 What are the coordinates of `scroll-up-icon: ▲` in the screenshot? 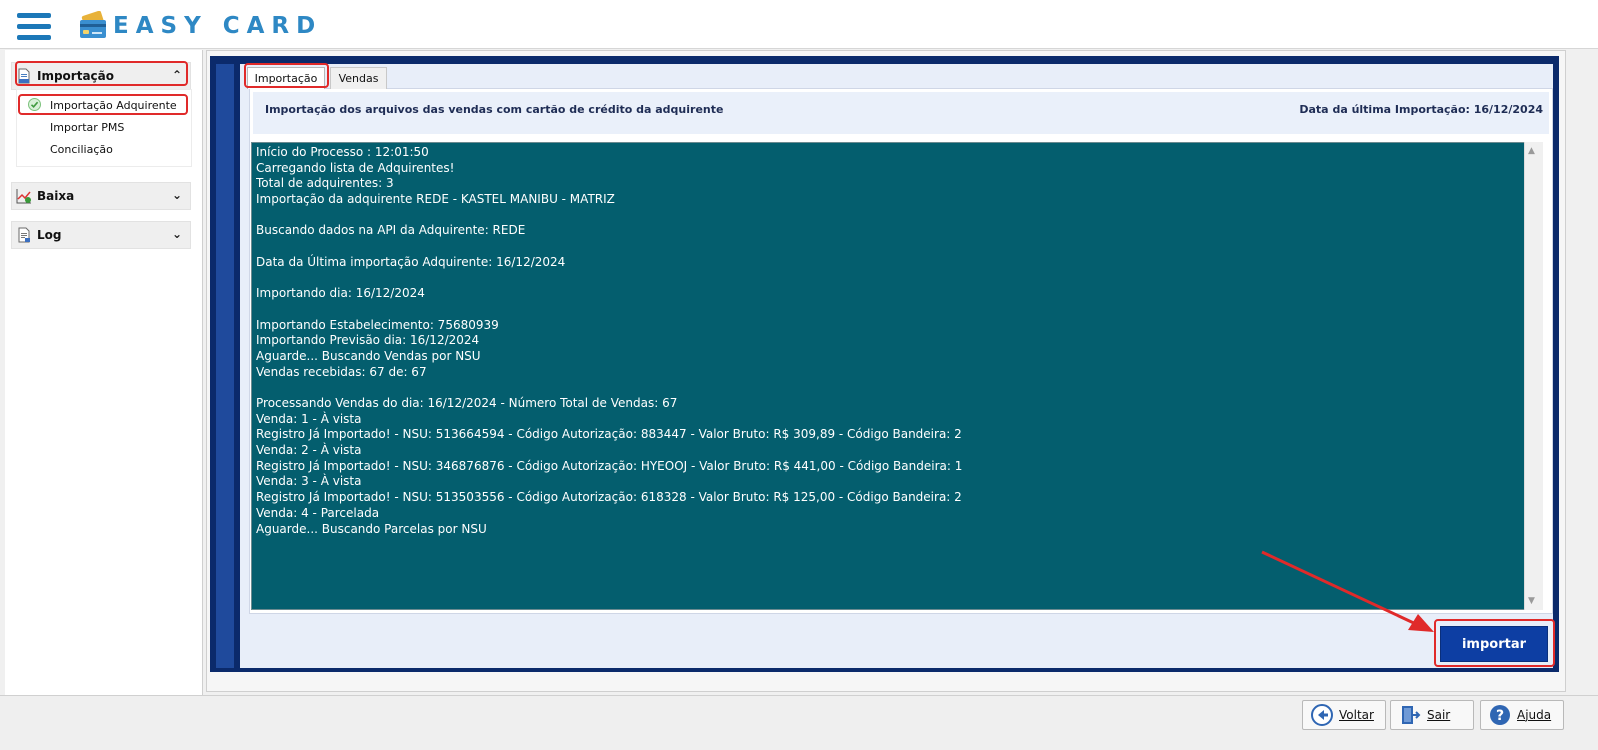 It's located at (1531, 151).